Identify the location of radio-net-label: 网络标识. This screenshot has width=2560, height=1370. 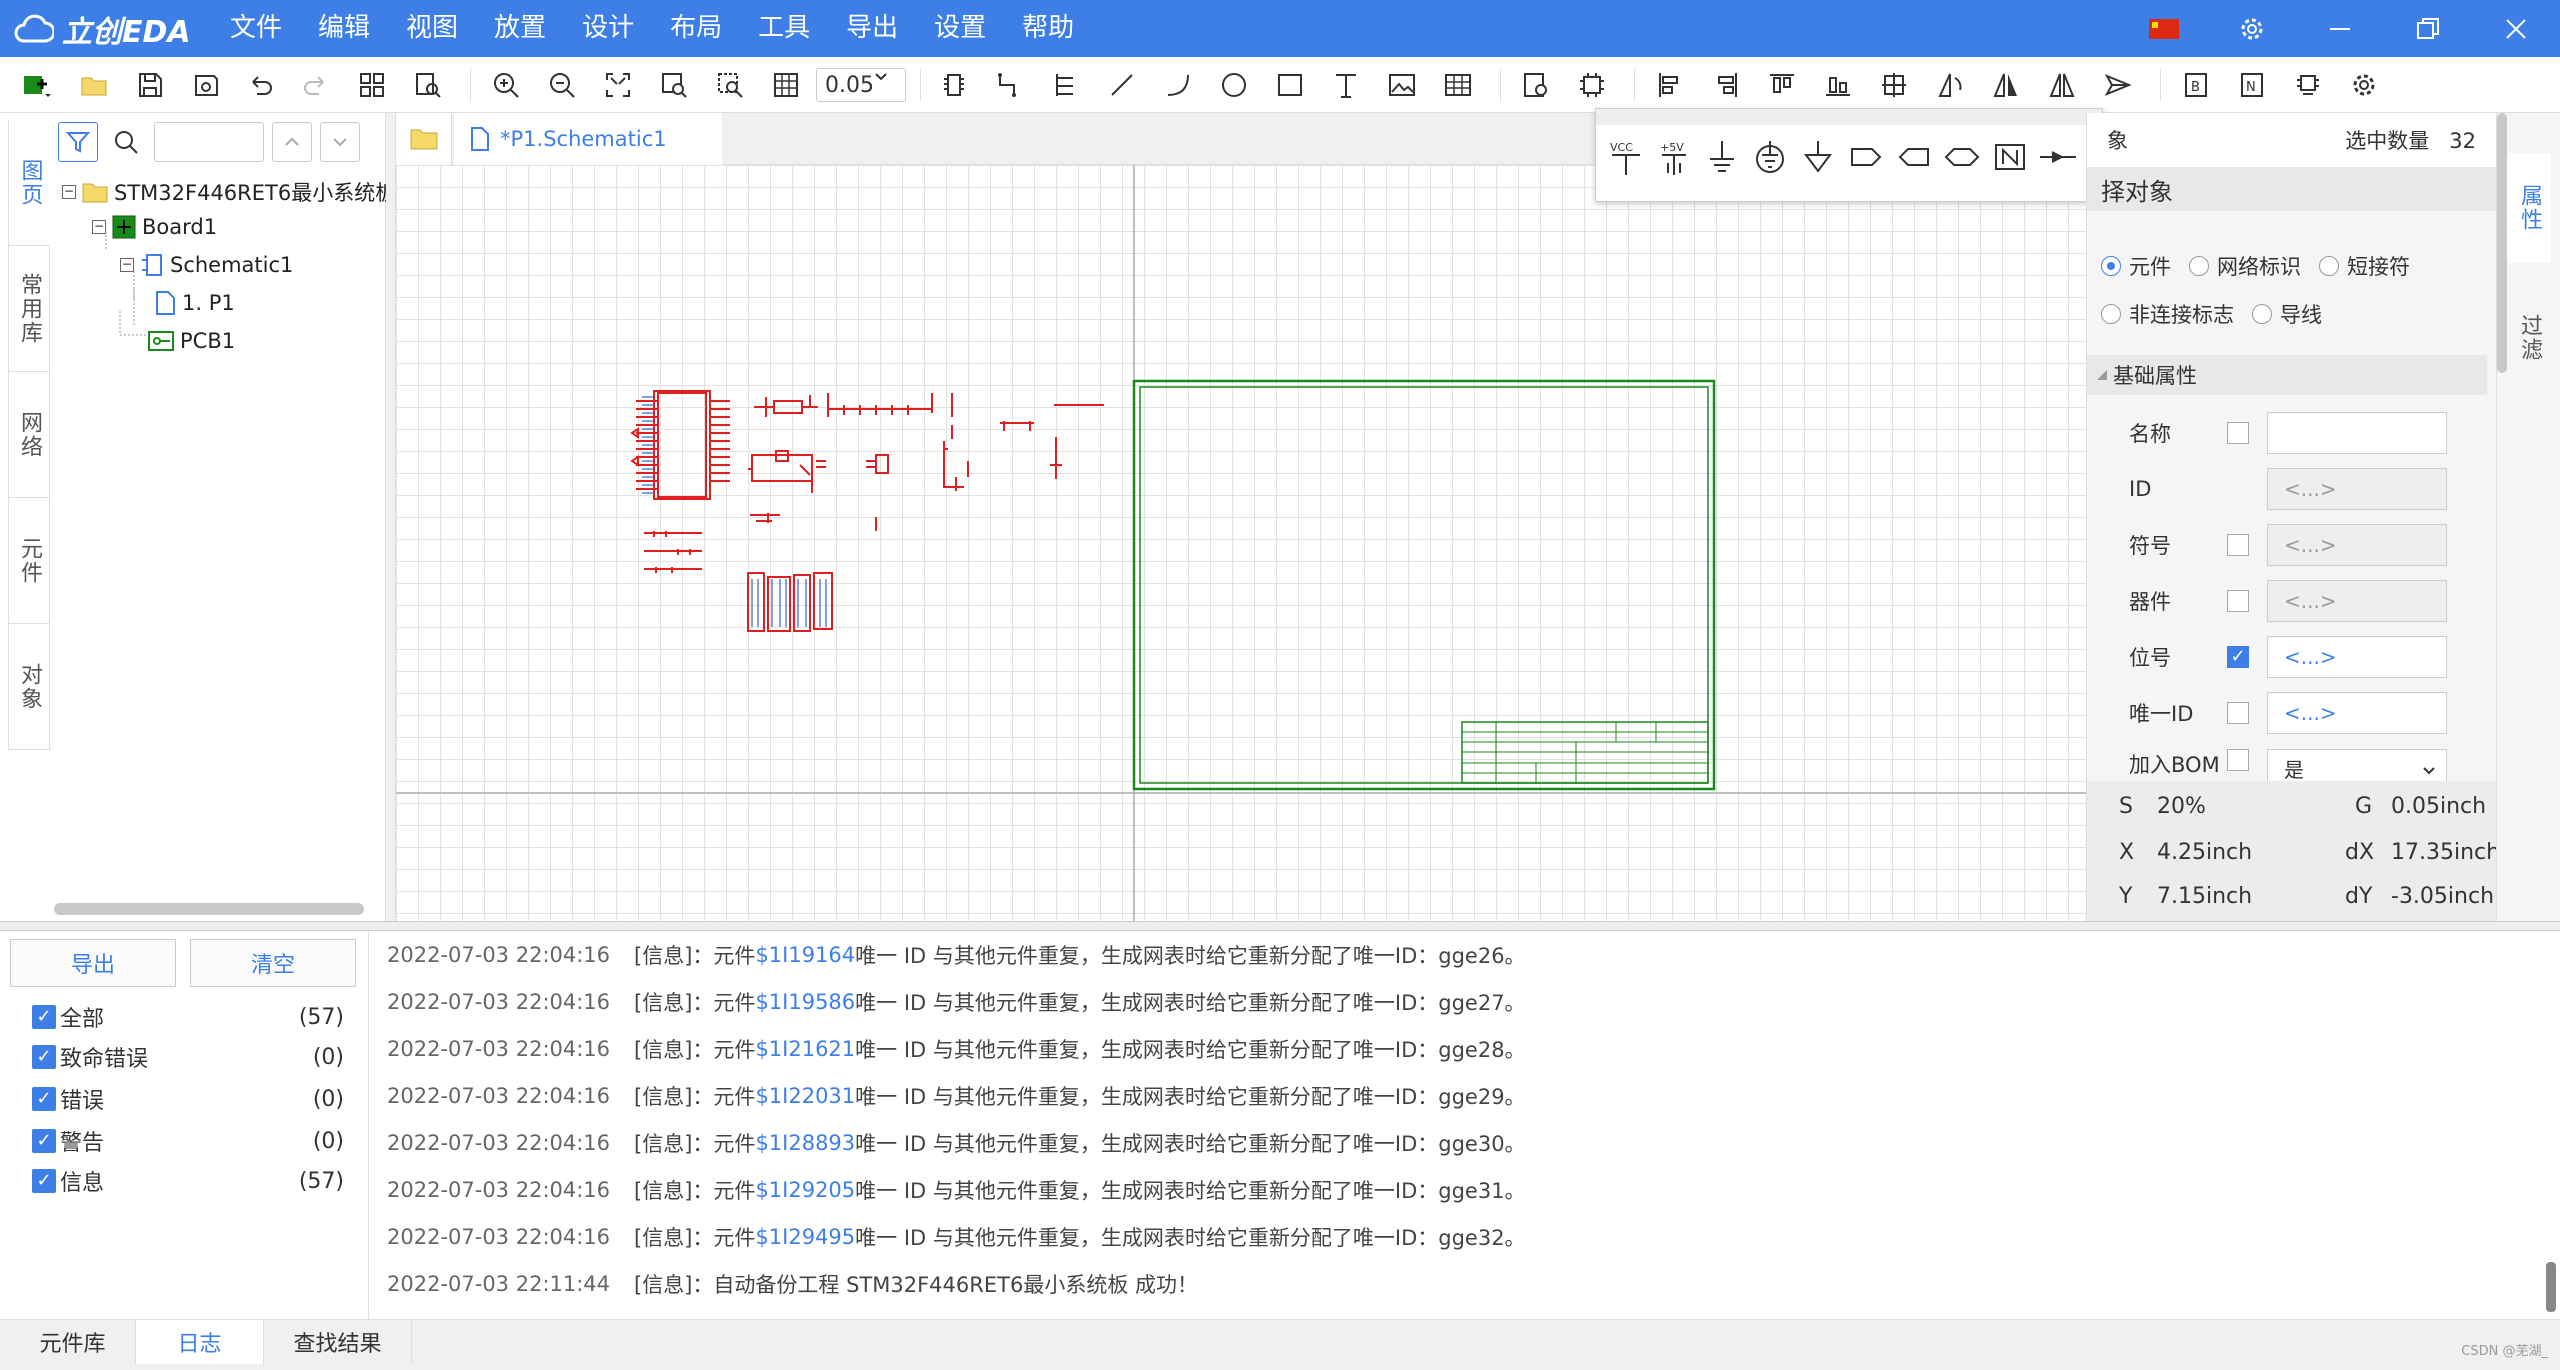
(2245, 266).